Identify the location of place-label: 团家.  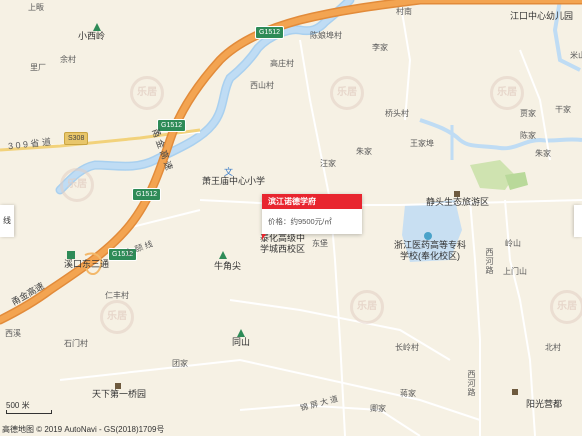
(180, 363).